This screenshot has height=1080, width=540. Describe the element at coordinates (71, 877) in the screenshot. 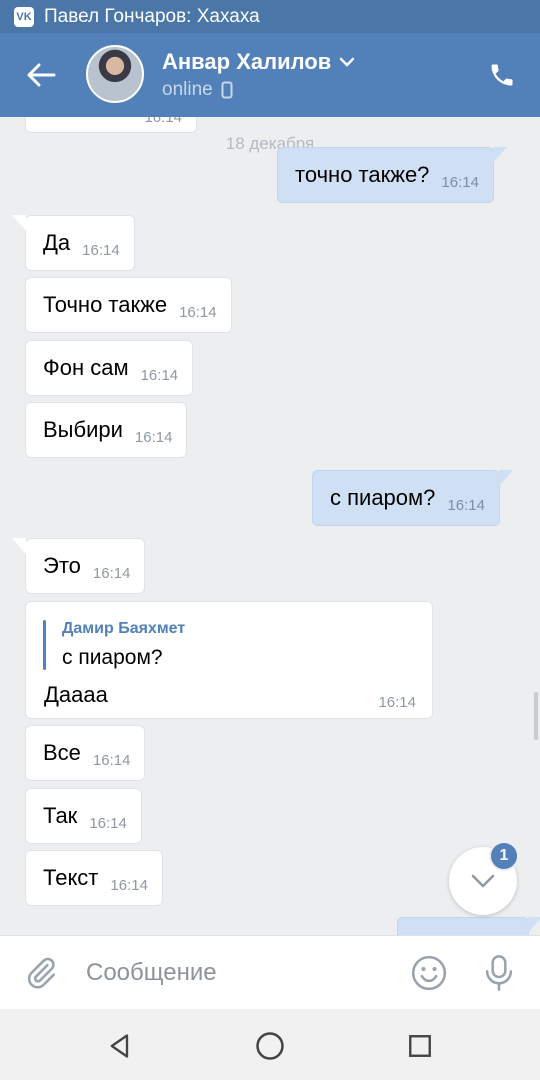

I see `message-text: Текст` at that location.